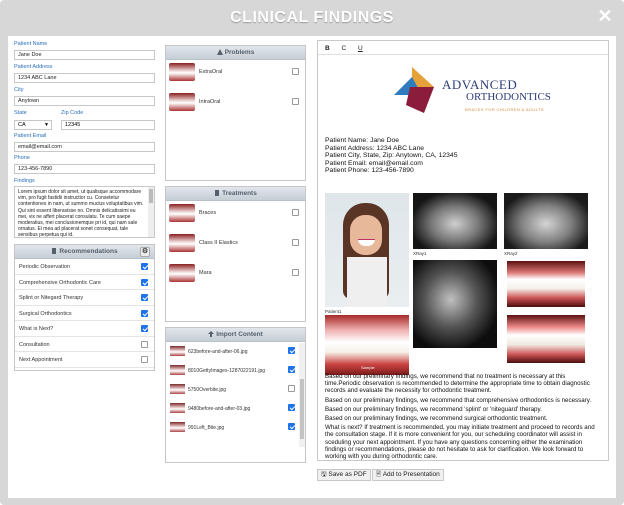  What do you see at coordinates (463, 48) in the screenshot?
I see `editor-toolbar: B C U` at bounding box center [463, 48].